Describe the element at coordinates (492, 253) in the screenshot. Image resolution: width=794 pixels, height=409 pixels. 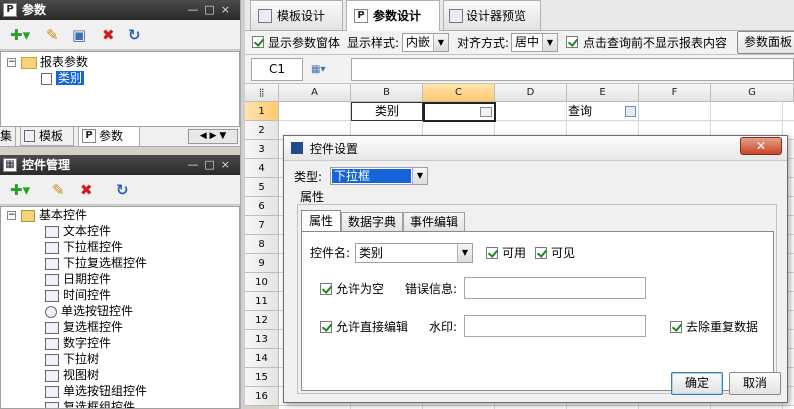
I see `enabled-checkbox` at that location.